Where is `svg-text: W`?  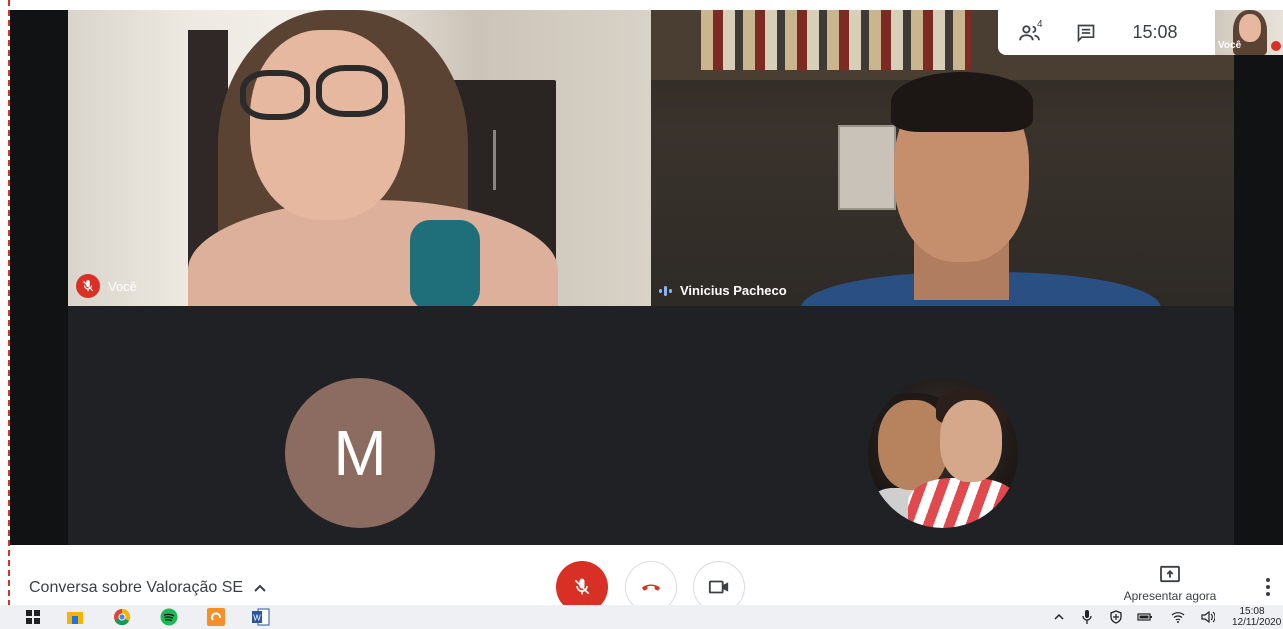 svg-text: W is located at coordinates (257, 618).